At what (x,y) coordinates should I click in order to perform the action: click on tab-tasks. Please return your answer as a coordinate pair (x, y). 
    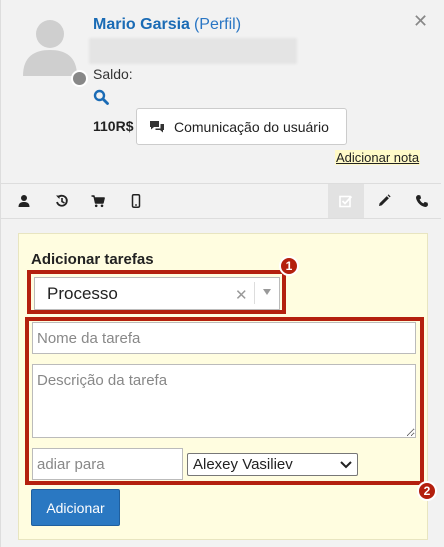
    Looking at the image, I should click on (346, 201).